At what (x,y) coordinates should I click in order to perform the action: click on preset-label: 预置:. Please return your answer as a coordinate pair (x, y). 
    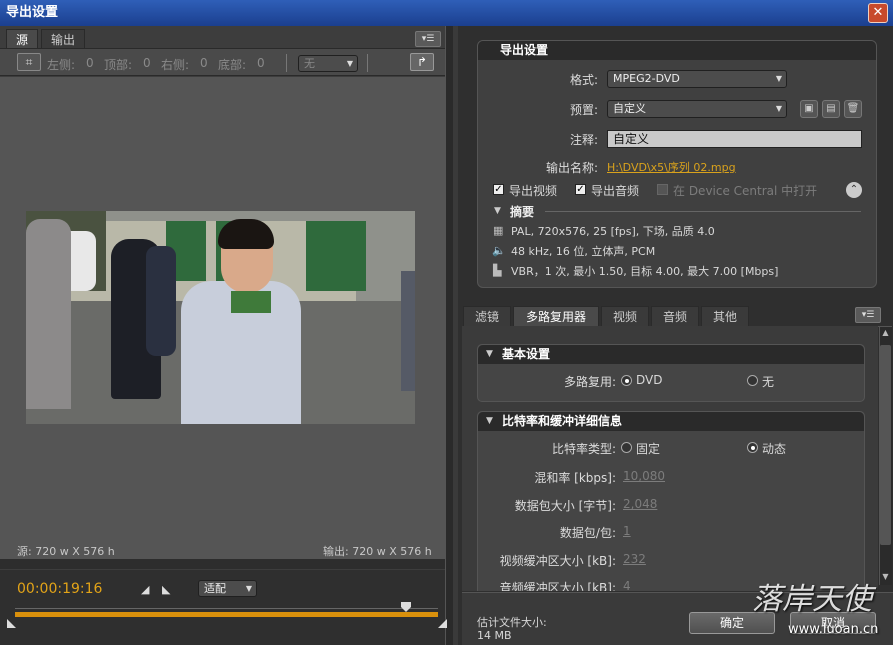
    Looking at the image, I should click on (583, 110).